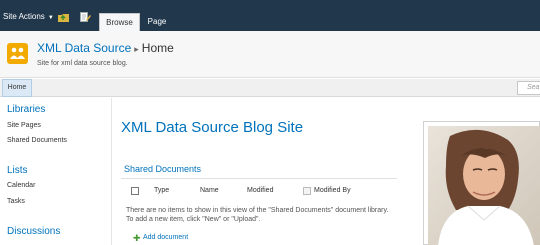 The image size is (540, 245). I want to click on breadcrumb: XML Data Source ▸ Home, so click(105, 48).